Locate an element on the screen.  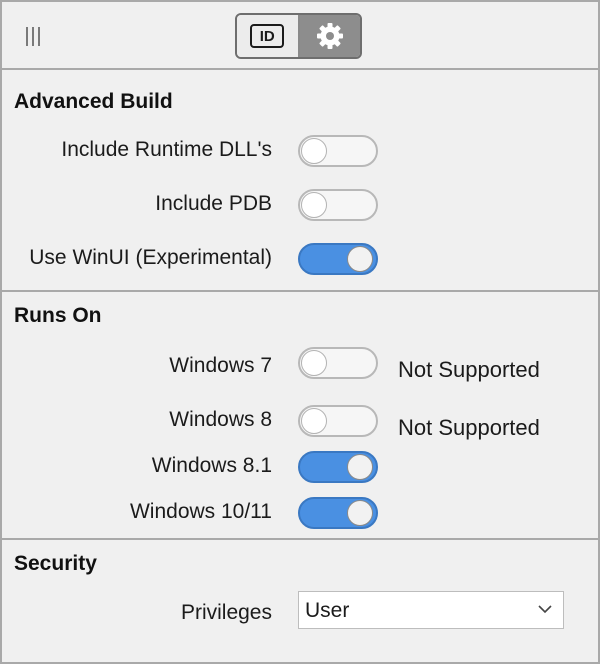
privileges-select: User is located at coordinates (431, 610).